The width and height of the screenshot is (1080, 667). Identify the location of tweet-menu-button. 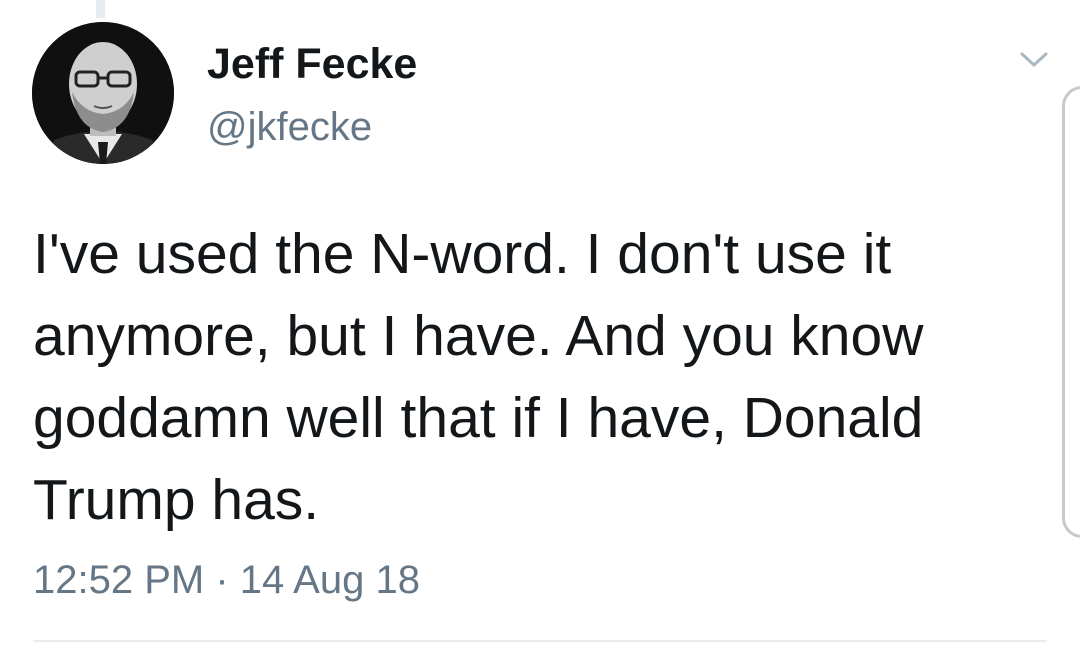
(1034, 60).